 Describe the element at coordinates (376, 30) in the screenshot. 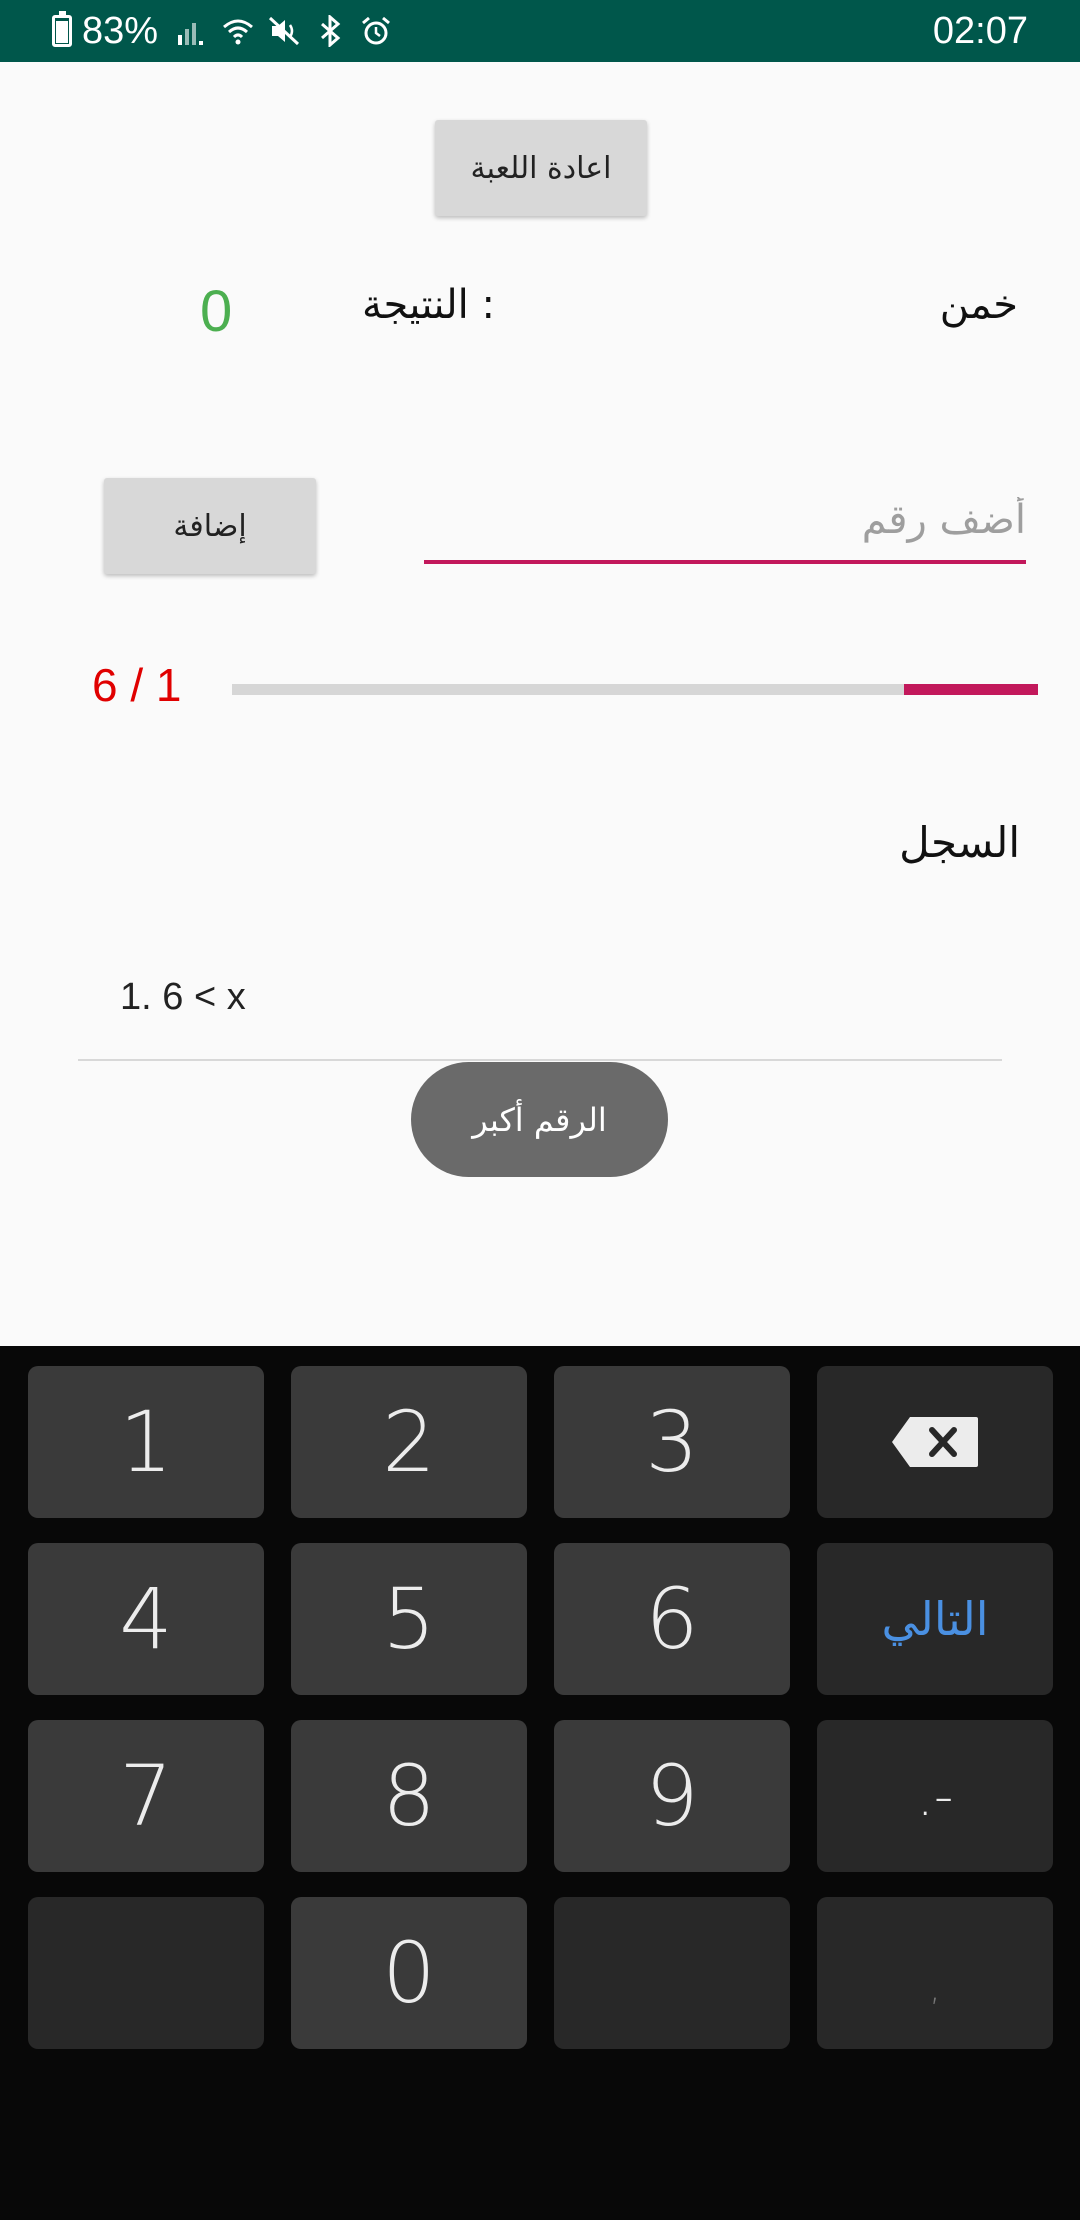

I see `alarm-icon` at that location.